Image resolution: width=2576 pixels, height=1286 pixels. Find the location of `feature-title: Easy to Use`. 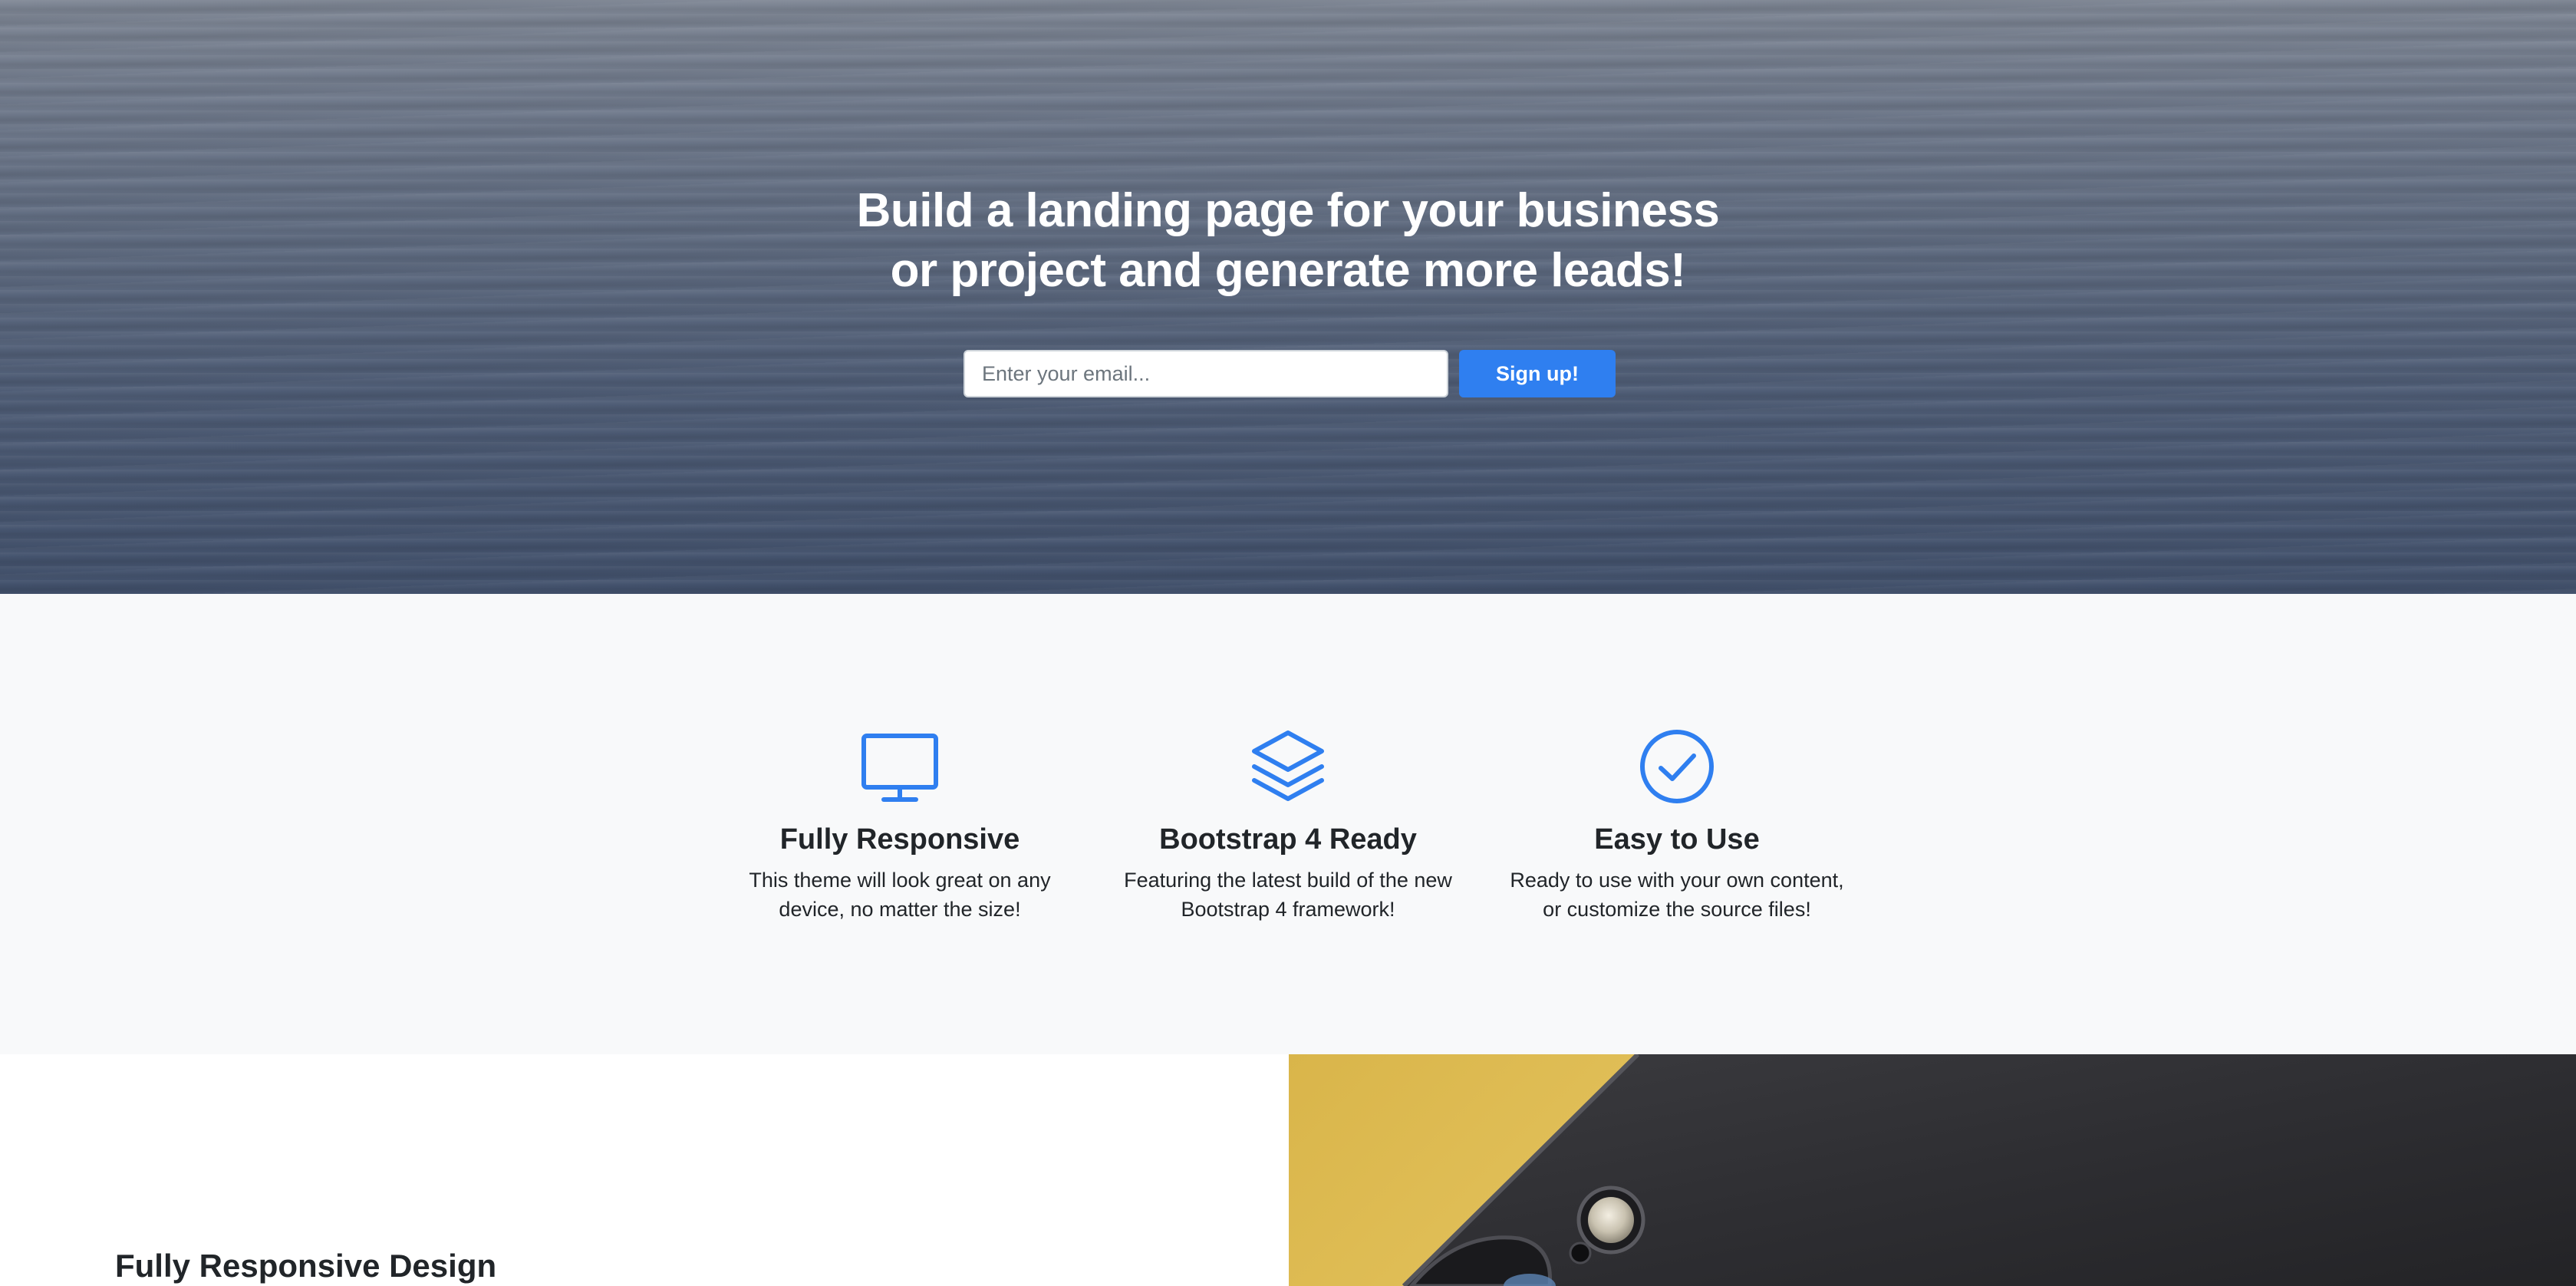

feature-title: Easy to Use is located at coordinates (1677, 839).